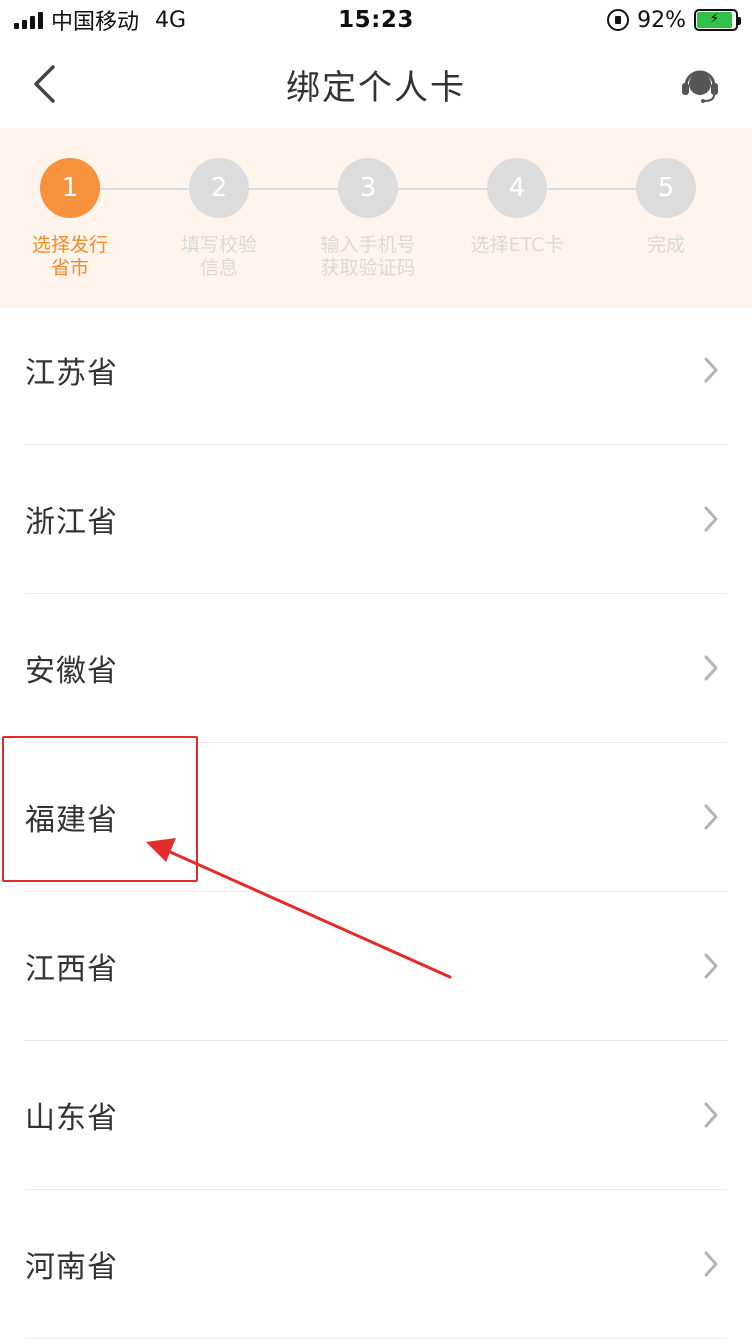 This screenshot has height=1339, width=752. I want to click on list-item-fujian: 福建省, so click(376, 817).